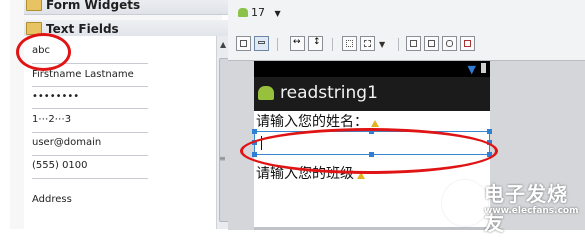 The image size is (585, 240). What do you see at coordinates (243, 43) in the screenshot?
I see `horizontal-layout-button` at bounding box center [243, 43].